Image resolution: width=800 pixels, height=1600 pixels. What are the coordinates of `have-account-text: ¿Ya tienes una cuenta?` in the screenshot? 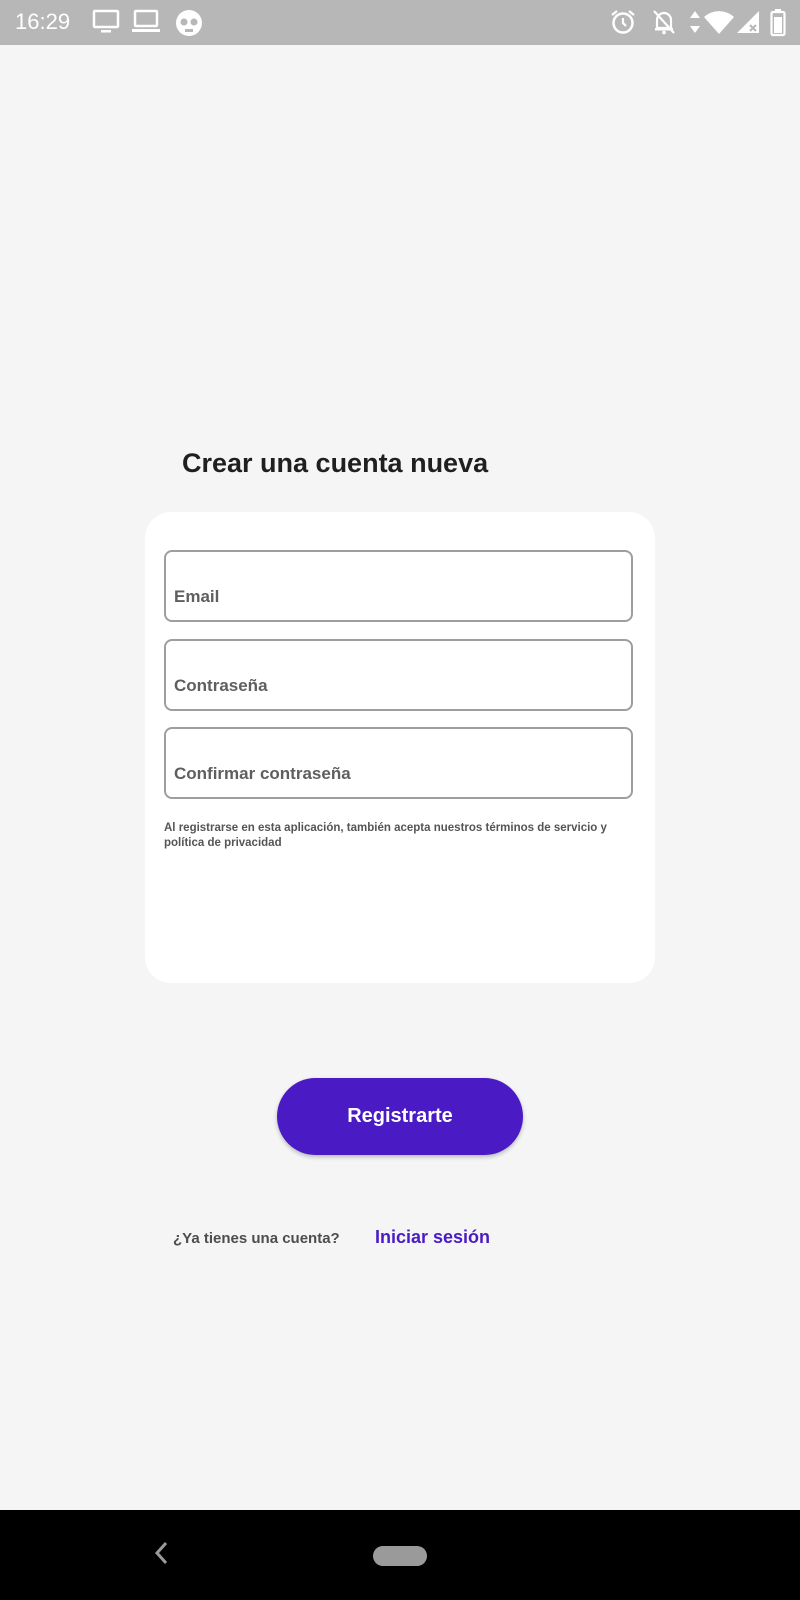 It's located at (256, 1238).